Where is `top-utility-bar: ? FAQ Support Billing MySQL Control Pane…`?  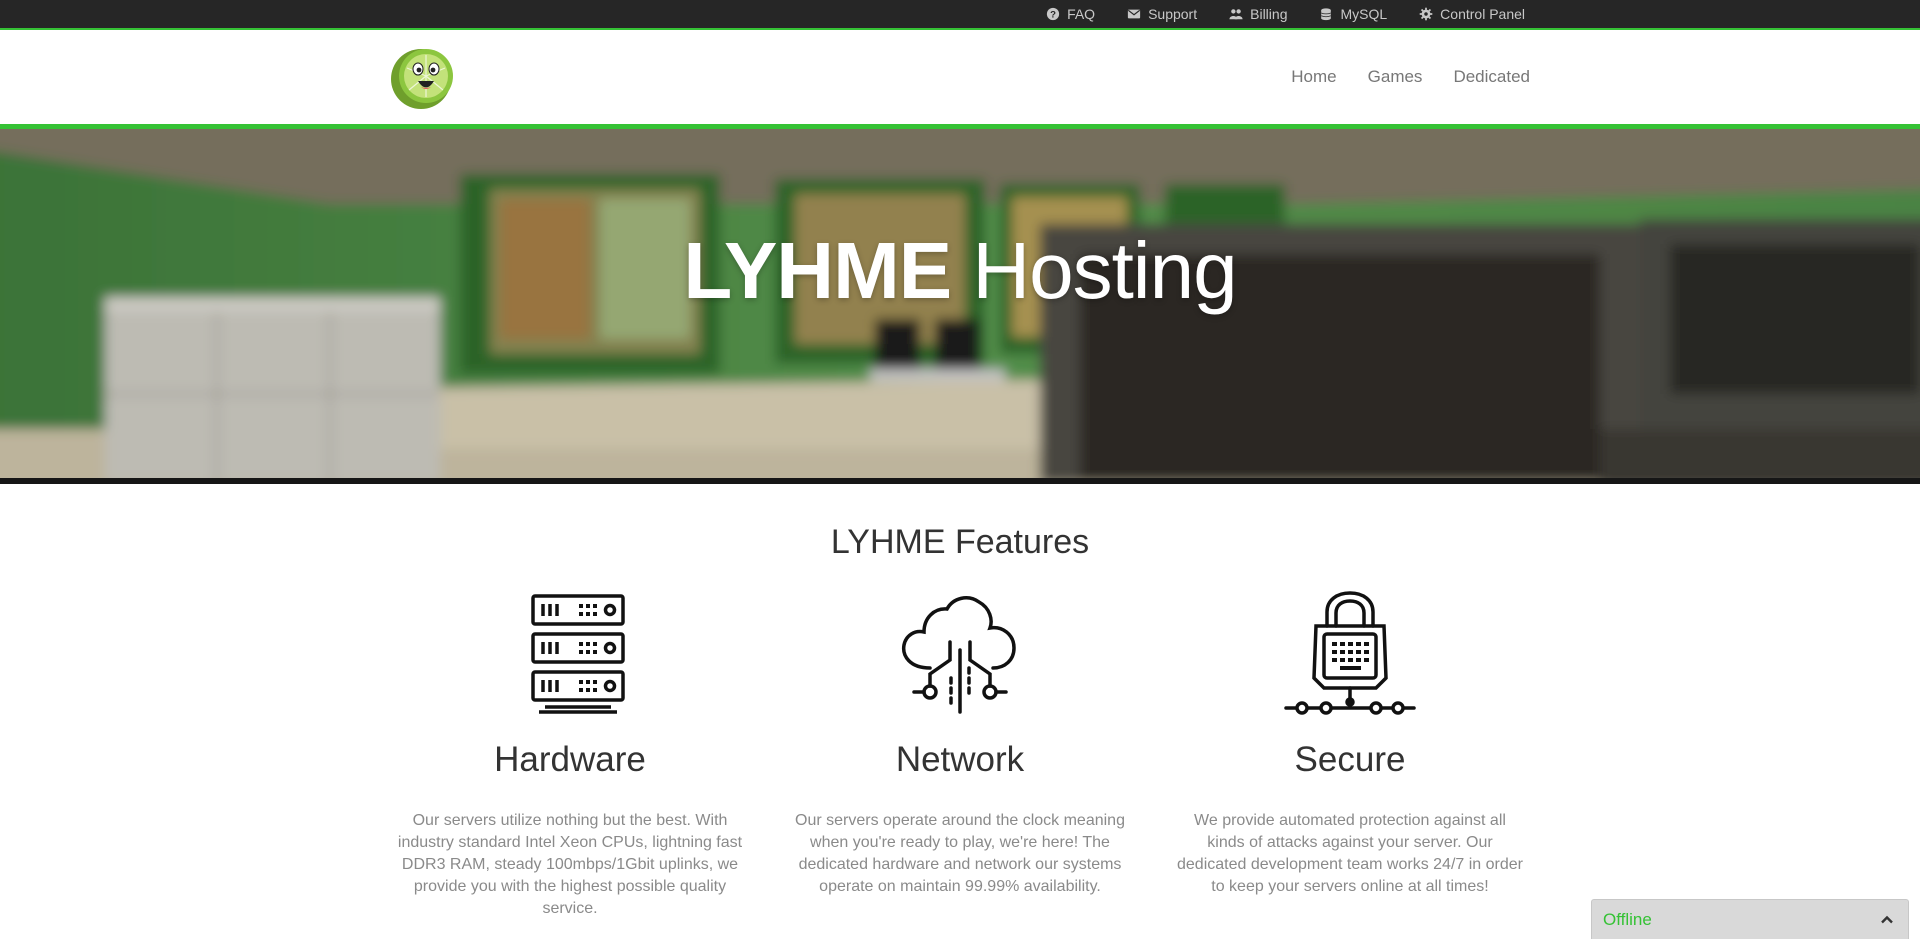
top-utility-bar: ? FAQ Support Billing MySQL Control Pane… is located at coordinates (960, 15).